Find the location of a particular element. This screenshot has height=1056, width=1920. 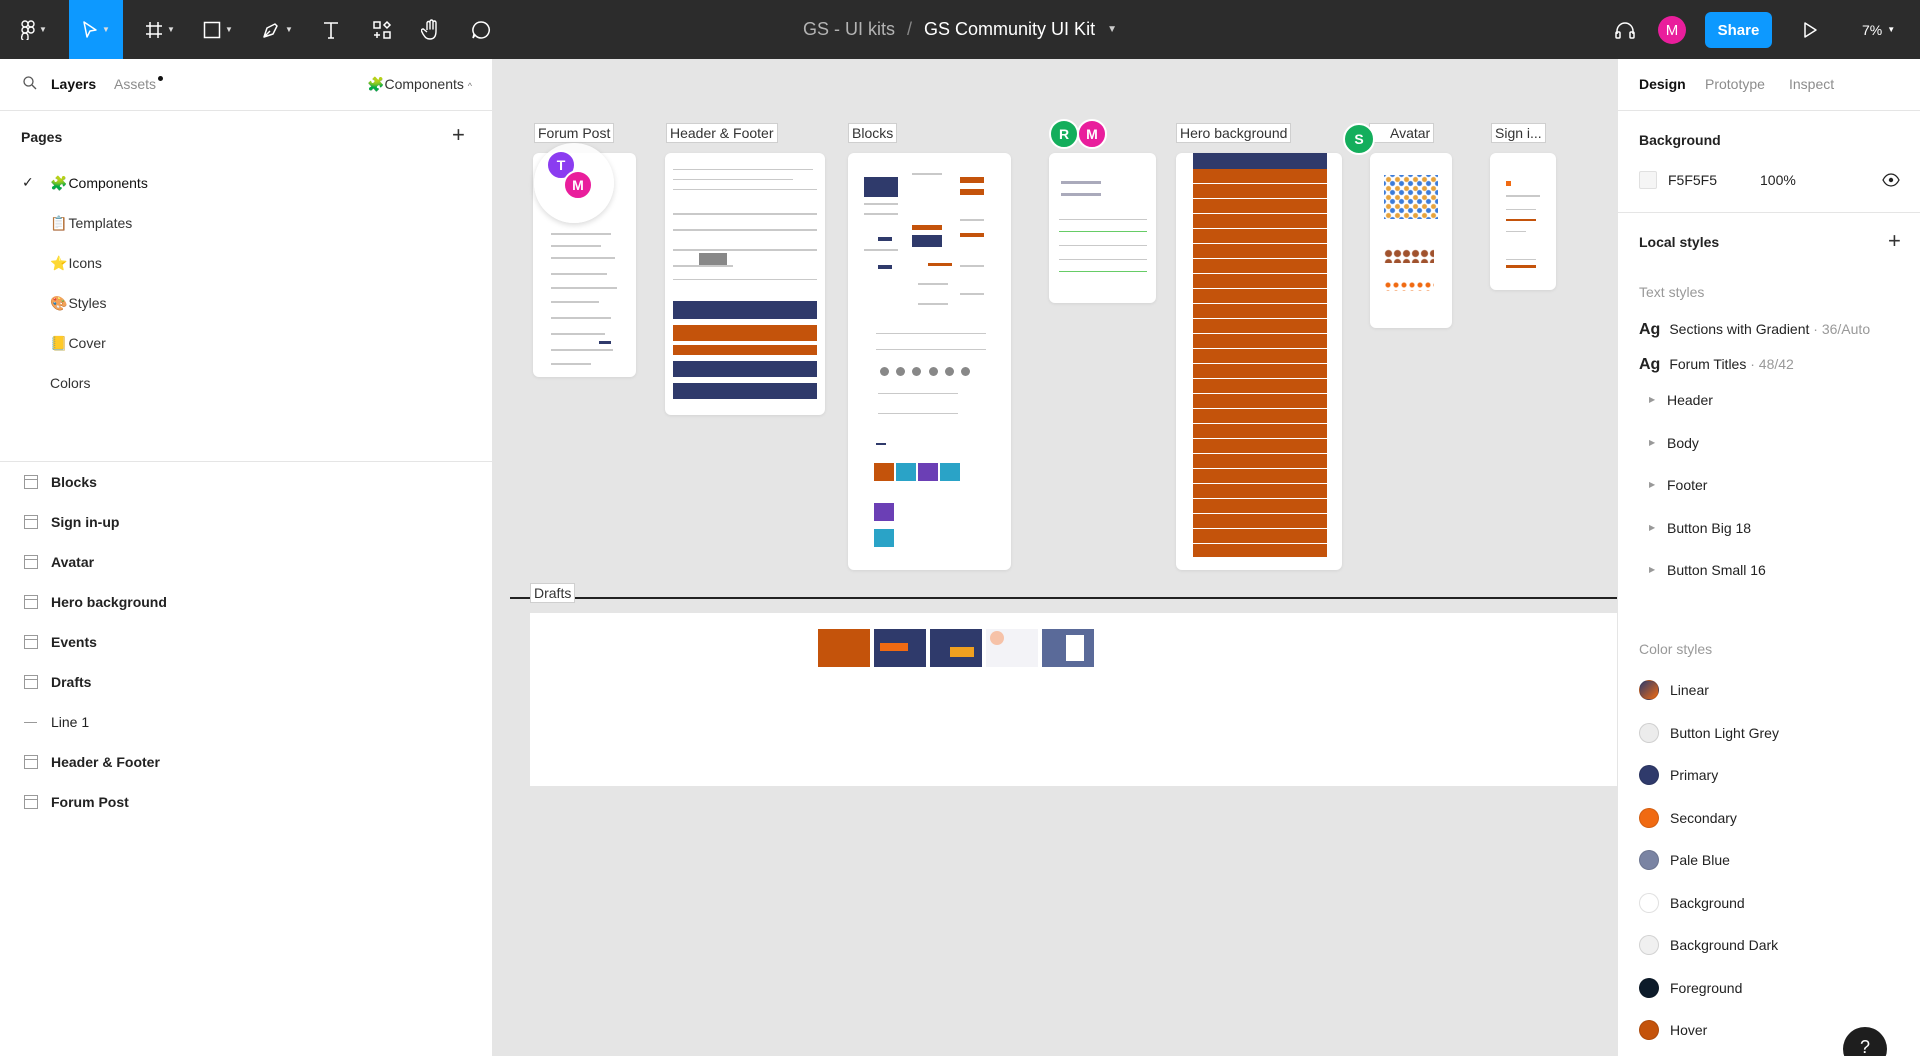

layer-row: Drafts is located at coordinates (246, 682).